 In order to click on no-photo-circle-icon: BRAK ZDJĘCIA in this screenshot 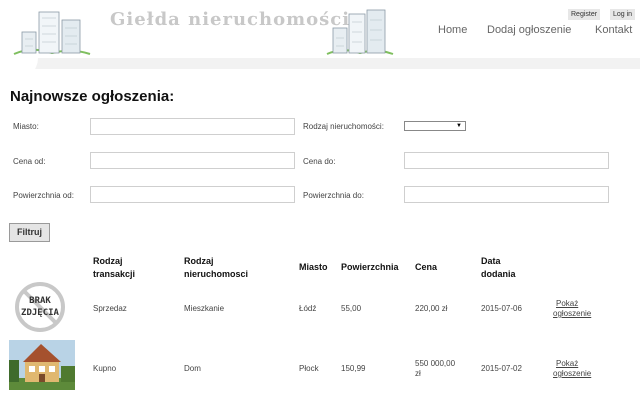, I will do `click(40, 307)`.